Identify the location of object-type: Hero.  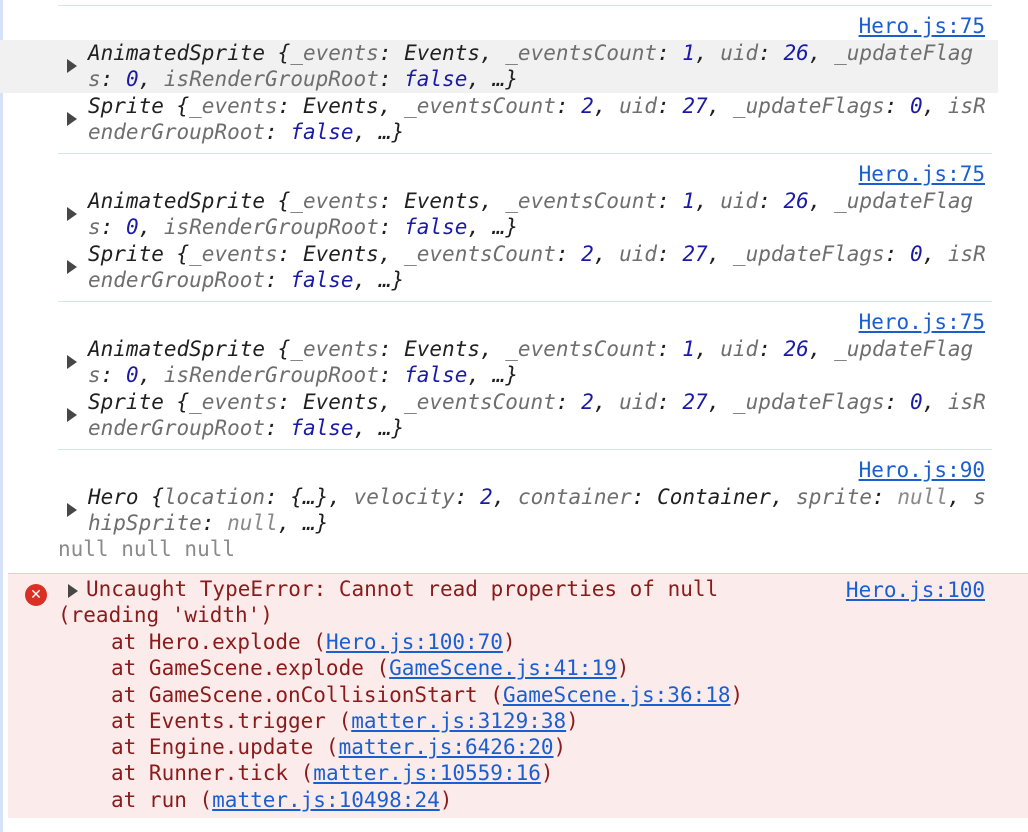
(113, 497).